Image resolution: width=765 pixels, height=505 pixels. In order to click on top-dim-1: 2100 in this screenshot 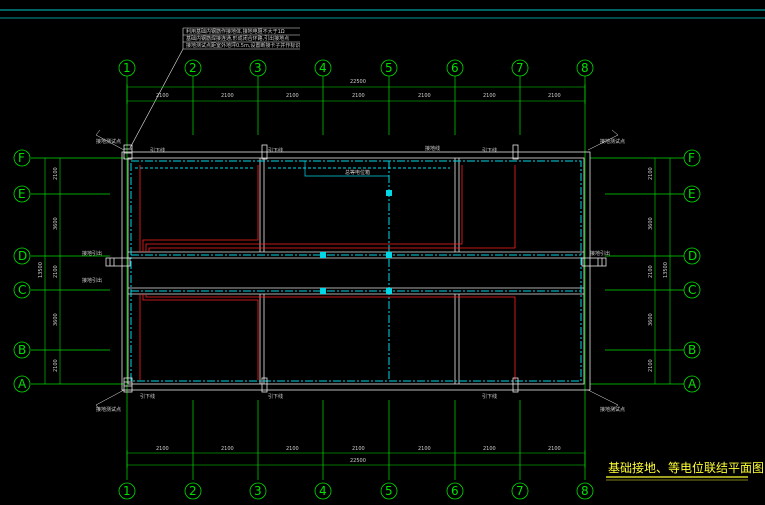, I will do `click(162, 96)`.